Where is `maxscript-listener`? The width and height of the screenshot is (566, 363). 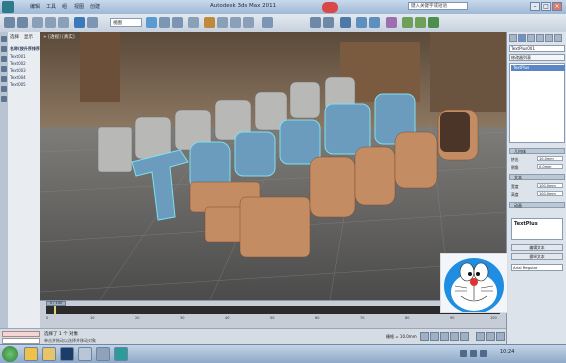
maxscript-listener is located at coordinates (21, 334).